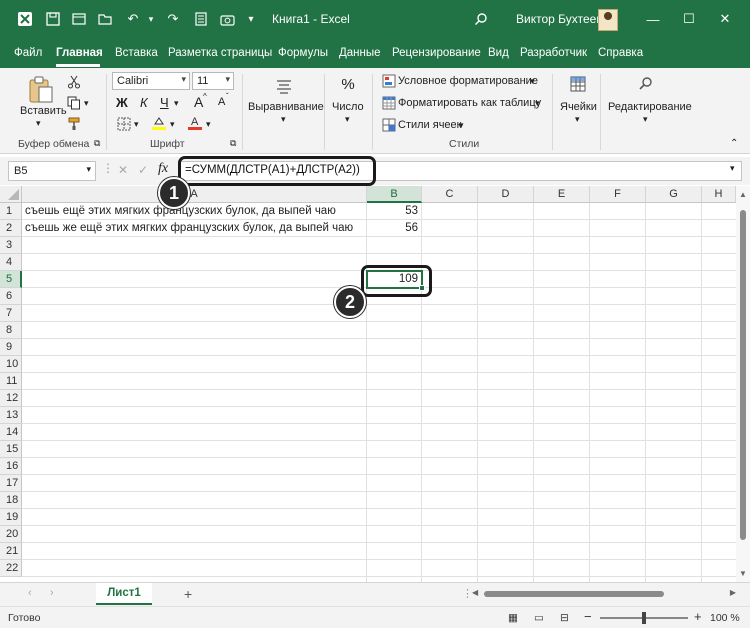 Image resolution: width=750 pixels, height=628 pixels. Describe the element at coordinates (11, 296) in the screenshot. I see `row-header-6: 6` at that location.